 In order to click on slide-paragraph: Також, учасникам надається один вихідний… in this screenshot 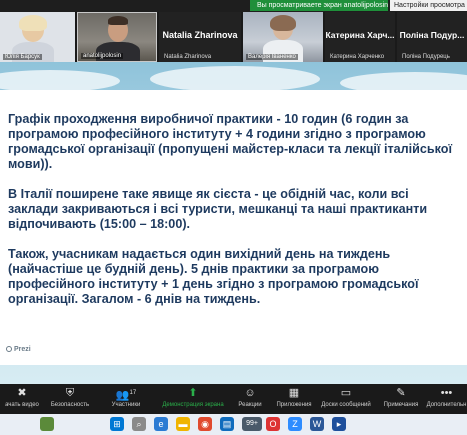, I will do `click(213, 276)`.